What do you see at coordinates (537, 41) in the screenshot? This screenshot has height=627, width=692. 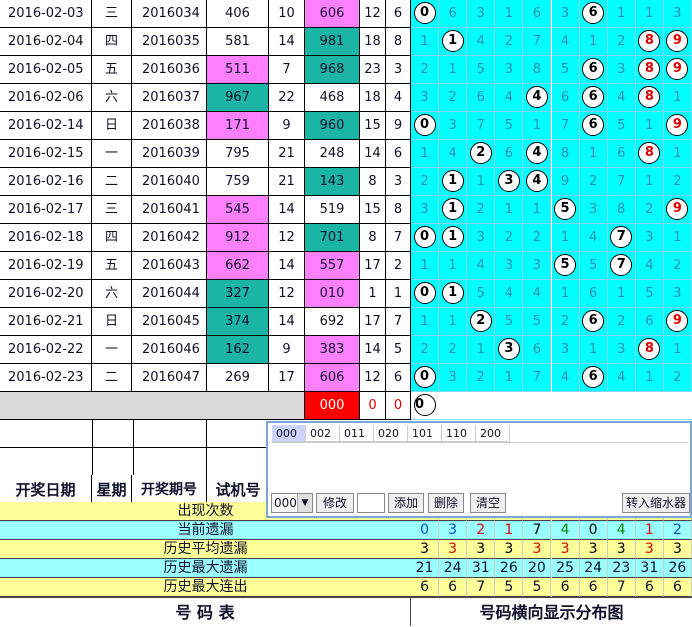 I see `miss-count: 7` at bounding box center [537, 41].